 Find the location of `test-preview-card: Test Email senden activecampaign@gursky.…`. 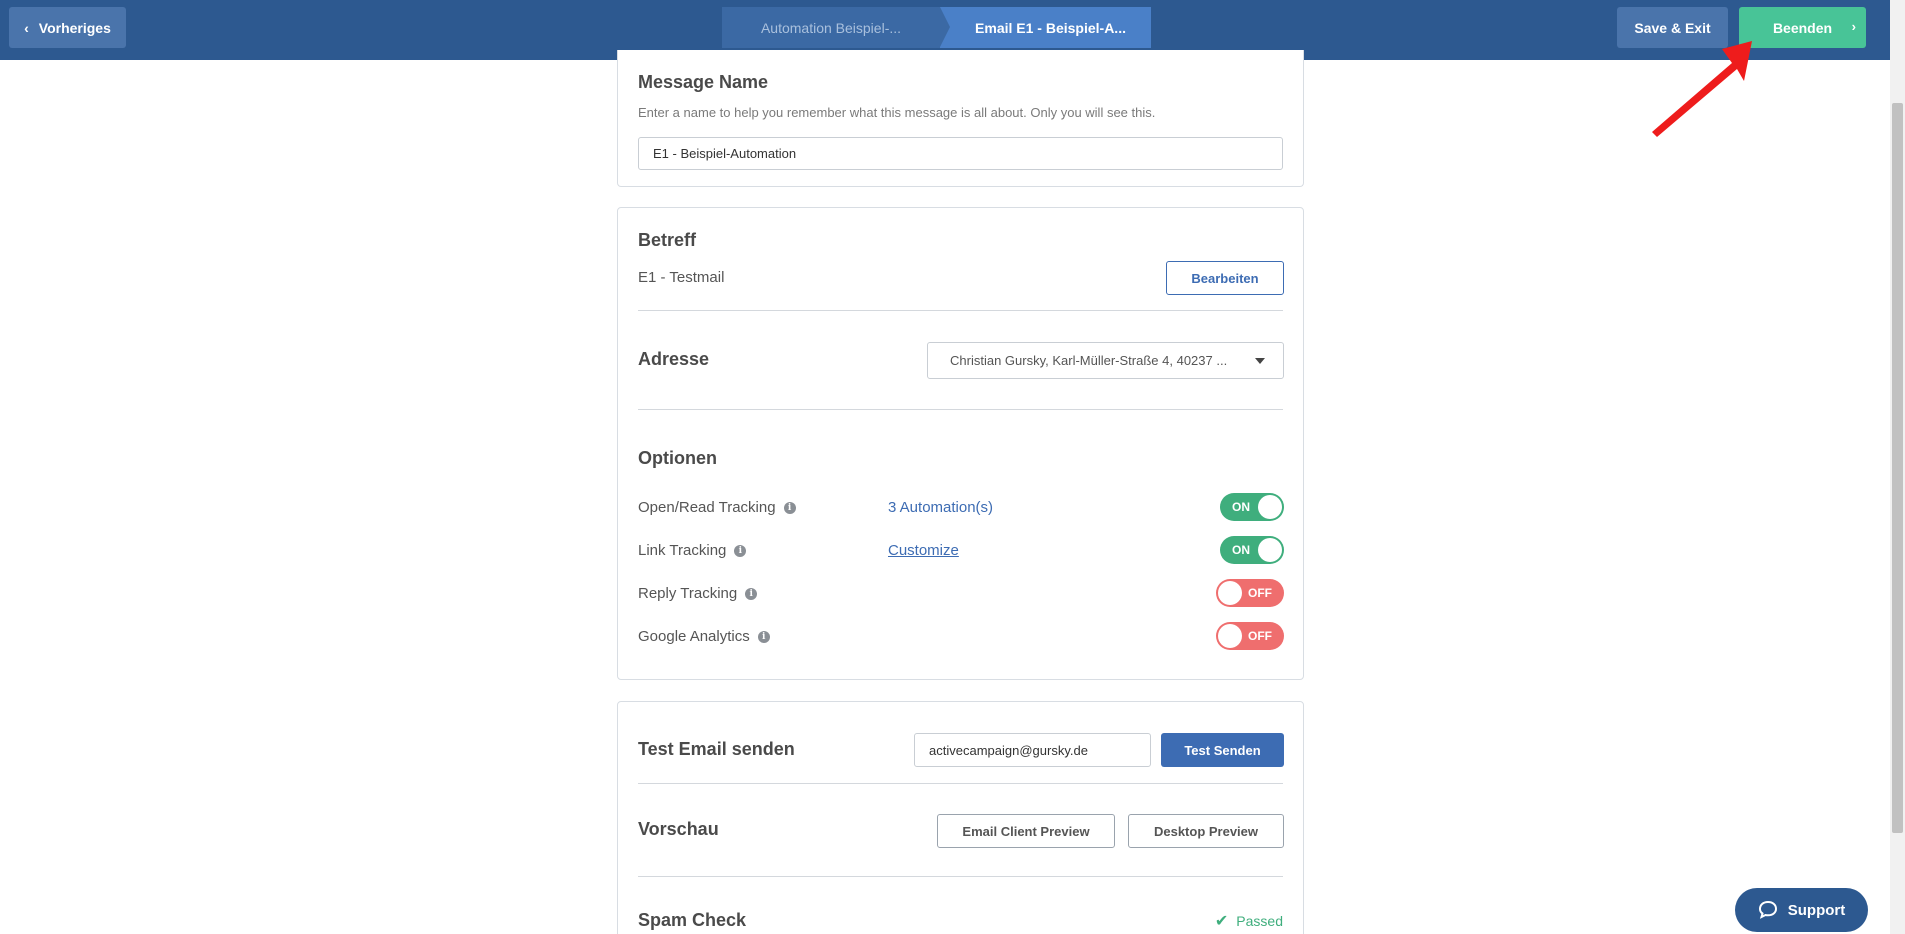

test-preview-card: Test Email senden activecampaign@gursky.… is located at coordinates (960, 817).